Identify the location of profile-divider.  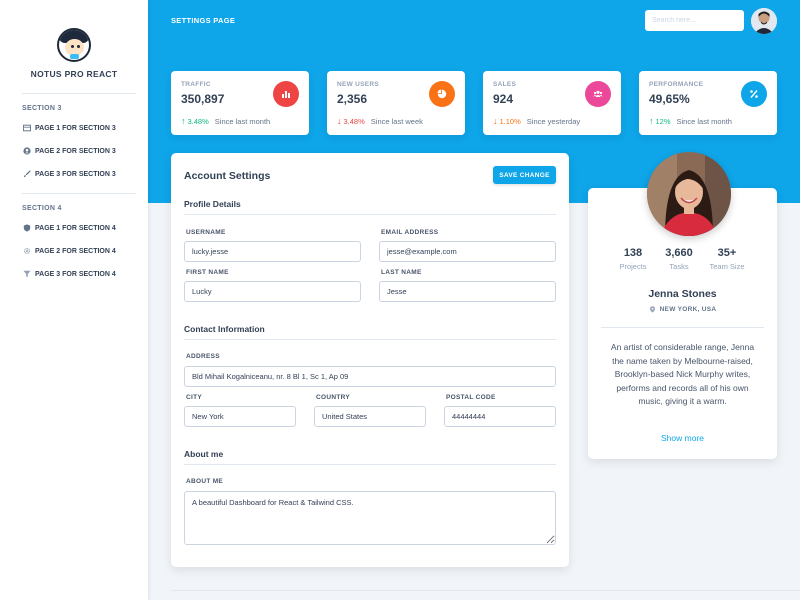
(682, 327).